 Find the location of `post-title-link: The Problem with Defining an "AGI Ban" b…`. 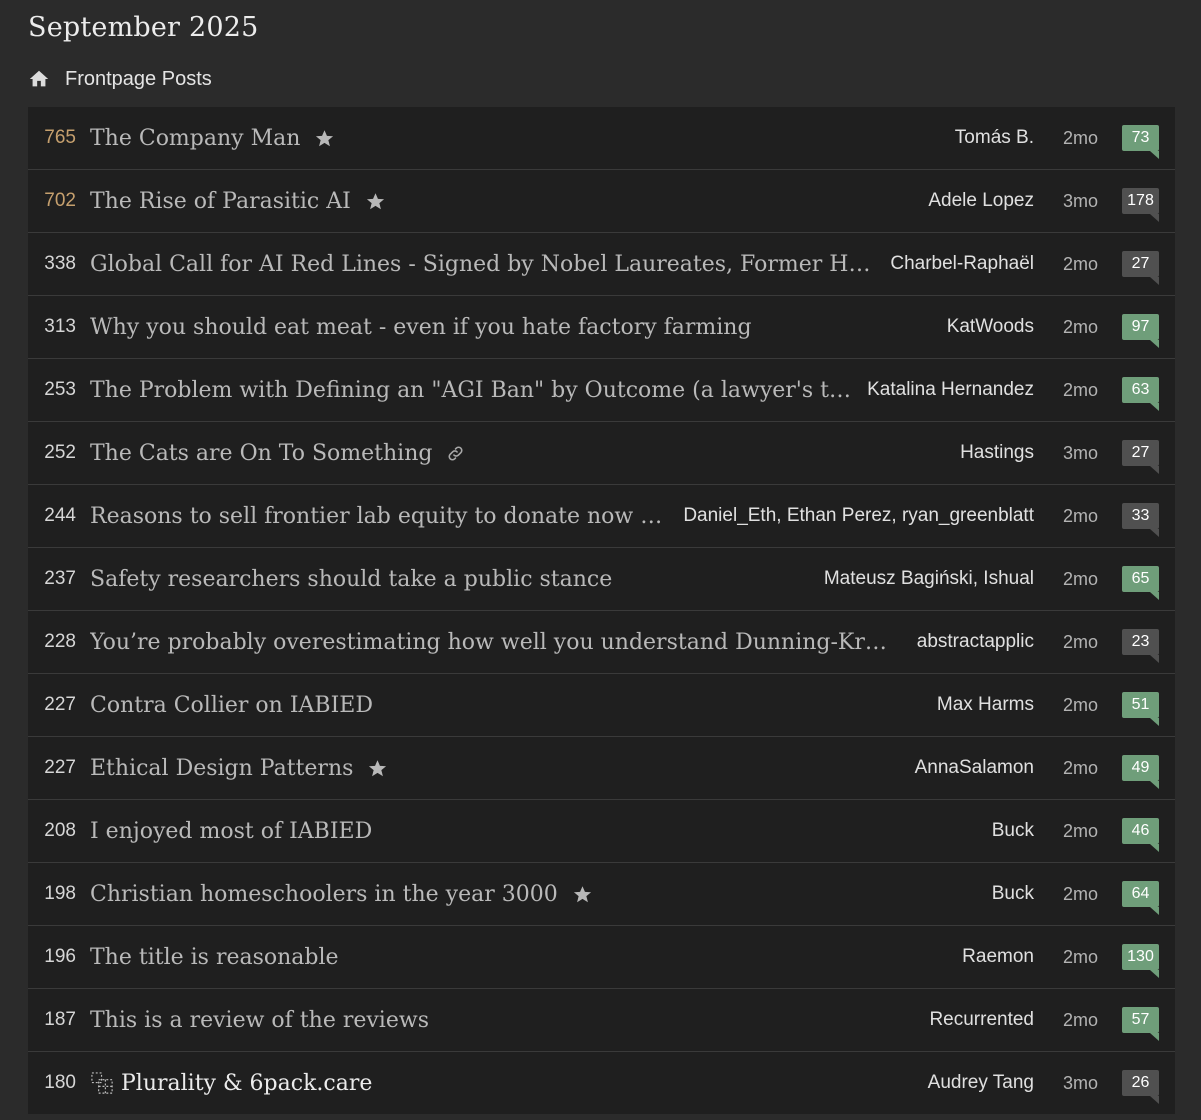

post-title-link: The Problem with Defining an "AGI Ban" b… is located at coordinates (470, 390).